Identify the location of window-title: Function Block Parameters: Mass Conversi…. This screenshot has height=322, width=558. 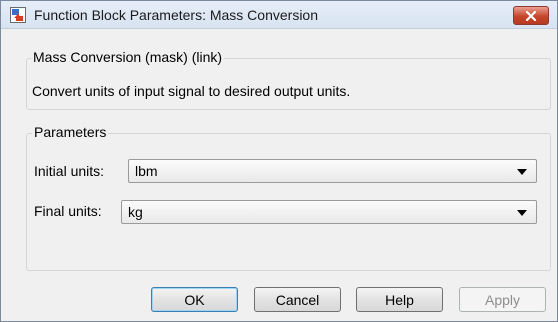
(176, 15).